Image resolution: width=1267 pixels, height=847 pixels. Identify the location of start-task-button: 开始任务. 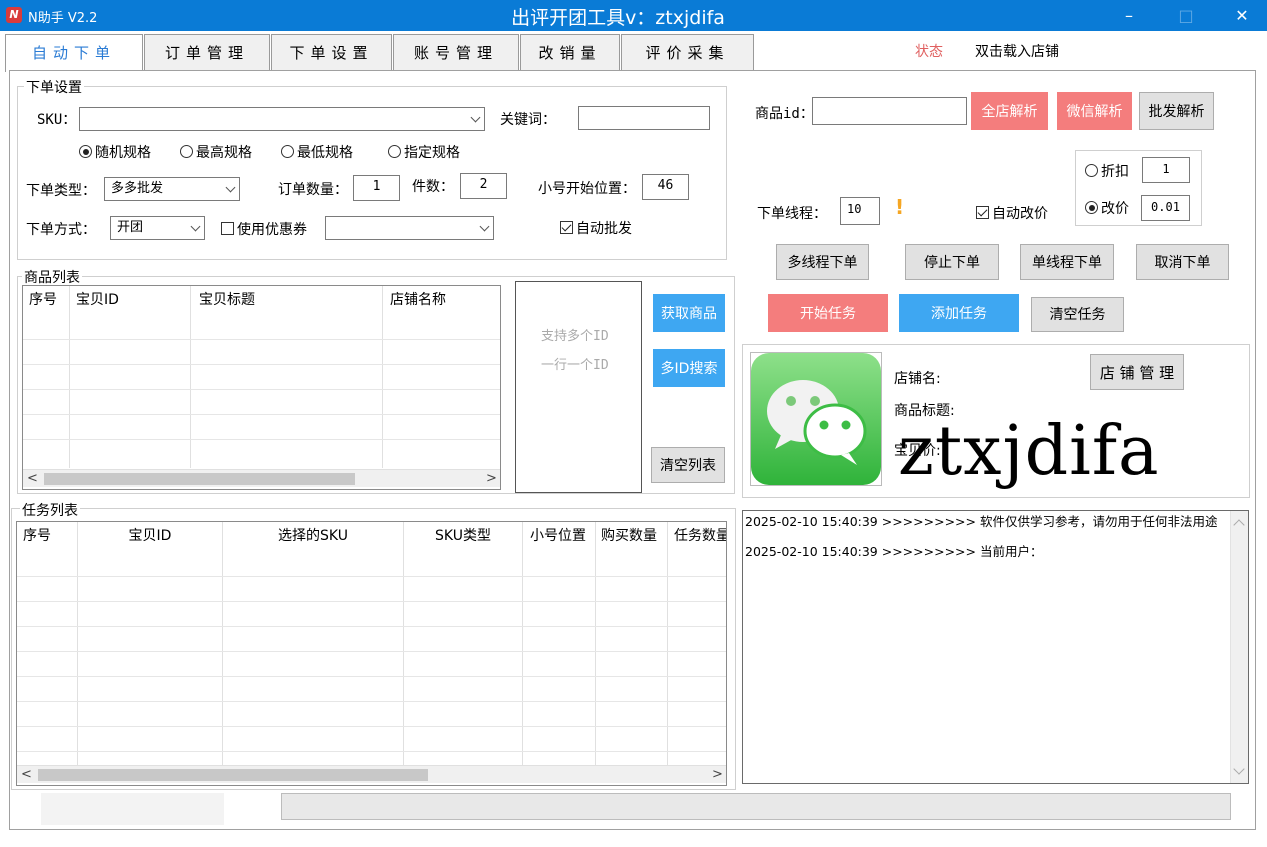
(828, 313).